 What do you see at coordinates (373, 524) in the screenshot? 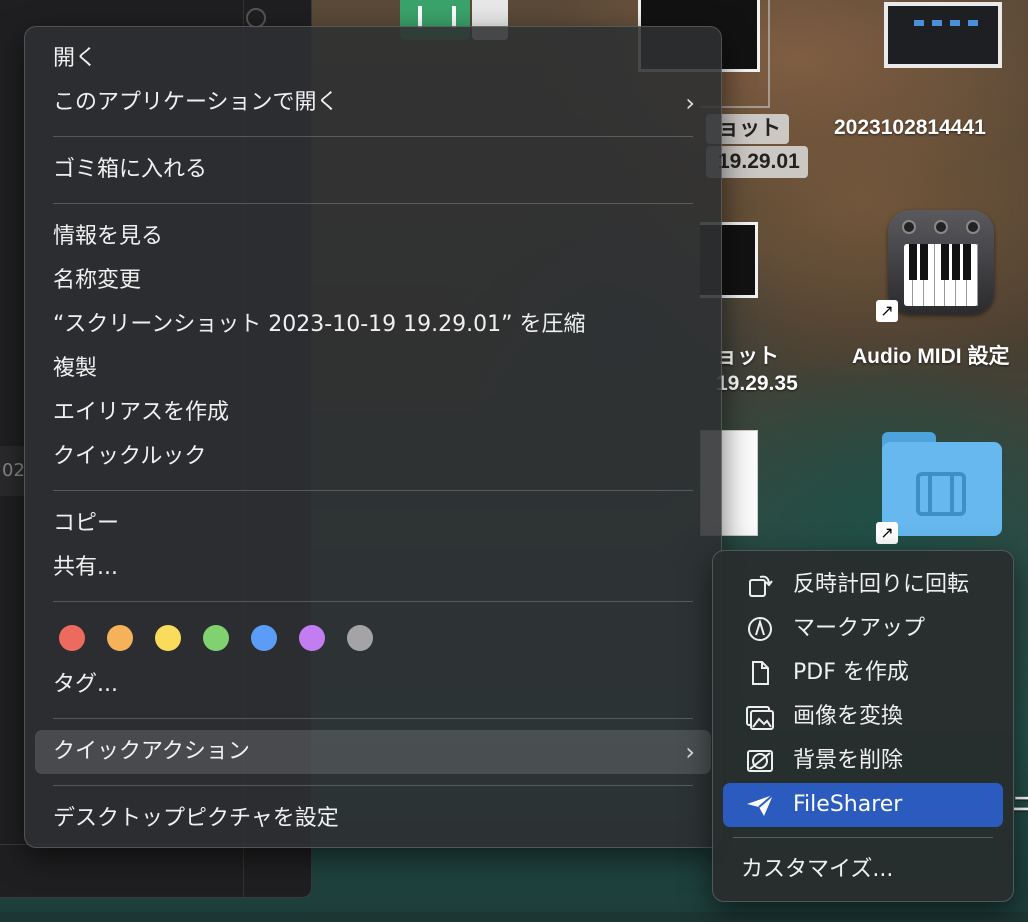
I see `menu-item-copy: コピー` at bounding box center [373, 524].